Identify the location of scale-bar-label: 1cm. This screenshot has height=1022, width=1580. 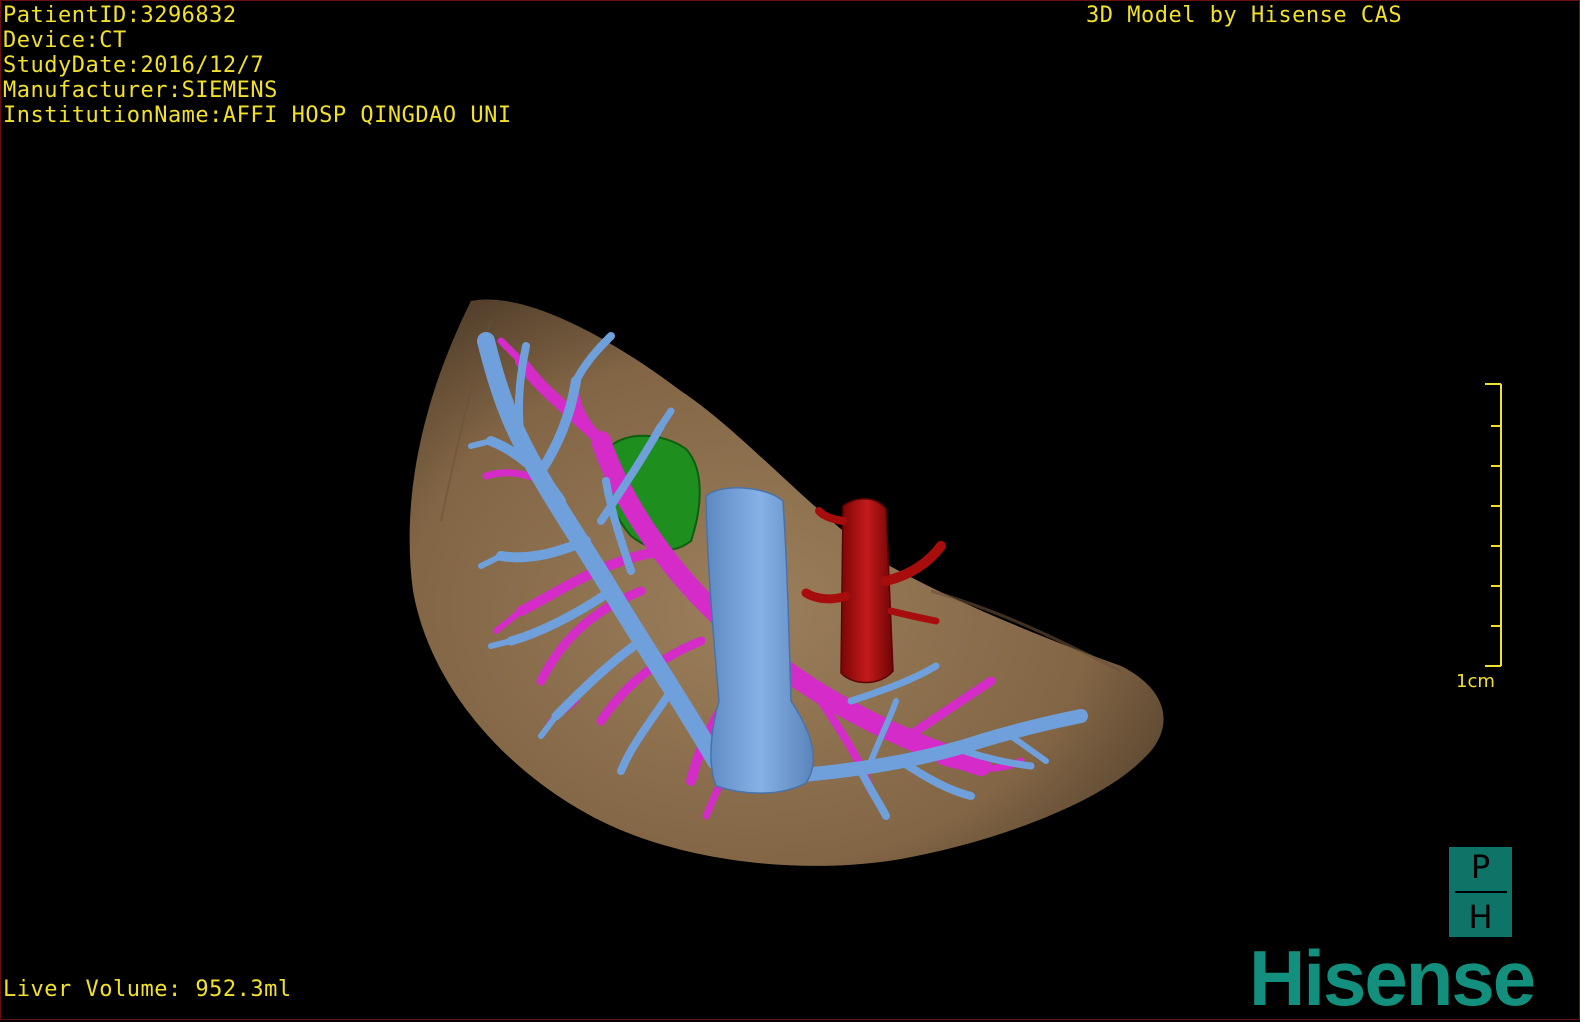
(1475, 681).